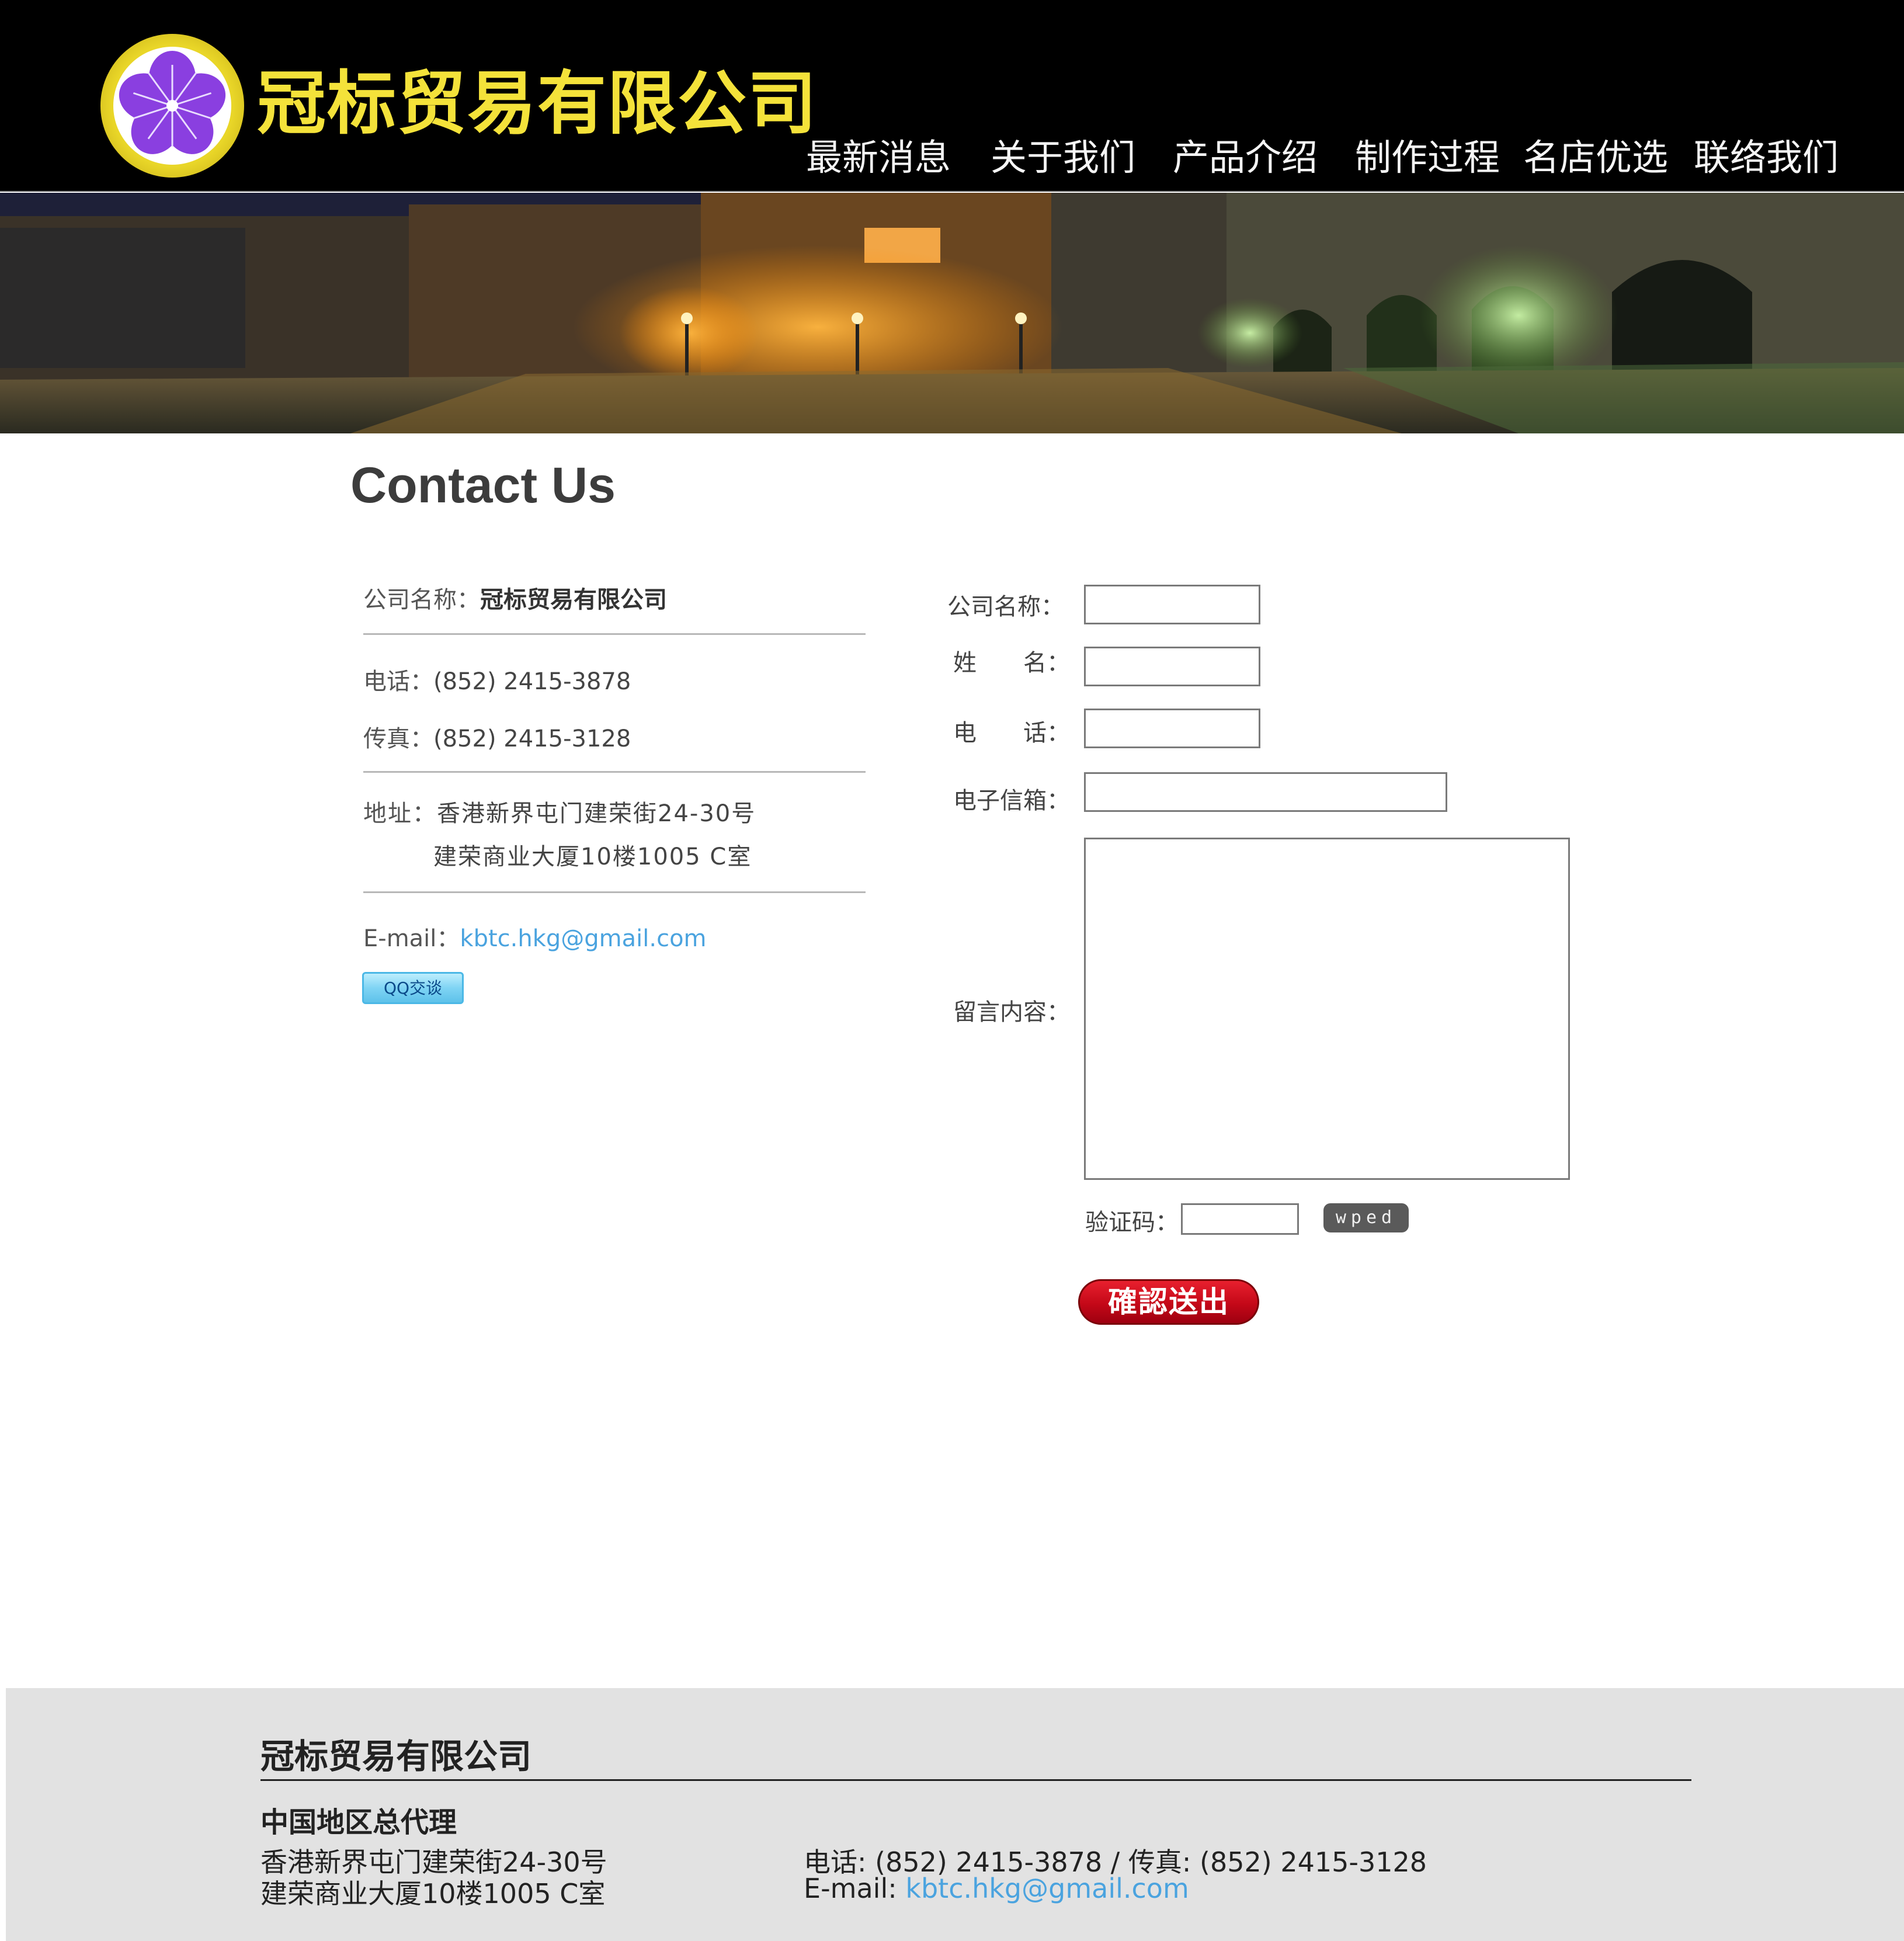 The height and width of the screenshot is (1941, 1904). I want to click on nav-item-process: 制作过程, so click(1427, 157).